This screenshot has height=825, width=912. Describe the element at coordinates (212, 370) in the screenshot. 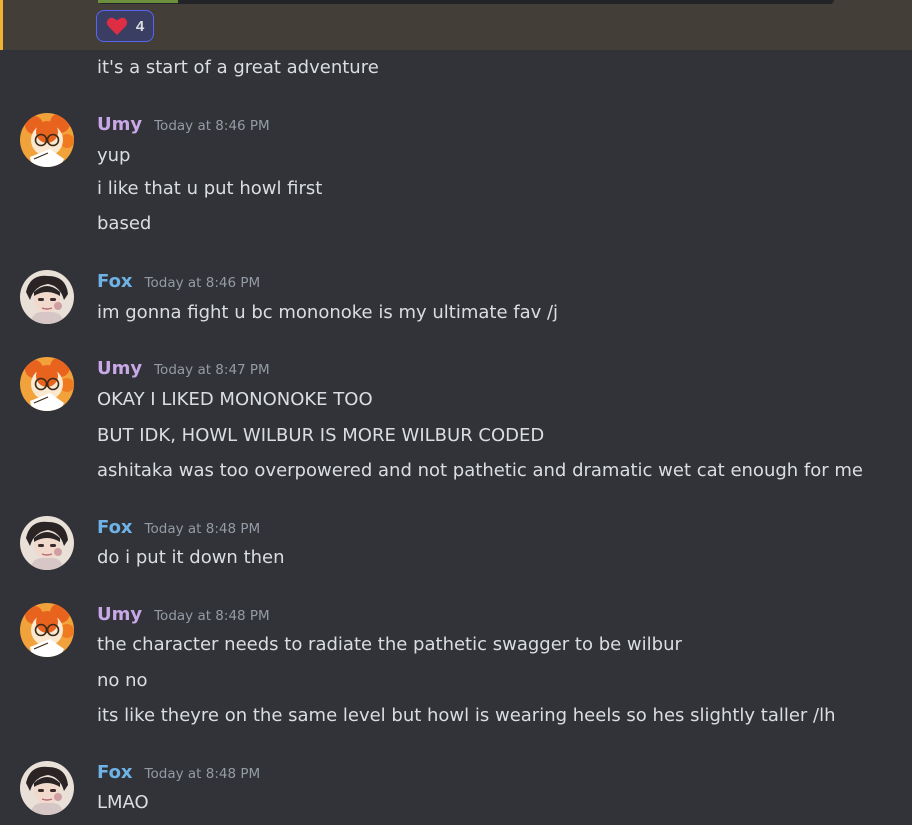

I see `message-timestamp: Today at 8:47 PM` at that location.